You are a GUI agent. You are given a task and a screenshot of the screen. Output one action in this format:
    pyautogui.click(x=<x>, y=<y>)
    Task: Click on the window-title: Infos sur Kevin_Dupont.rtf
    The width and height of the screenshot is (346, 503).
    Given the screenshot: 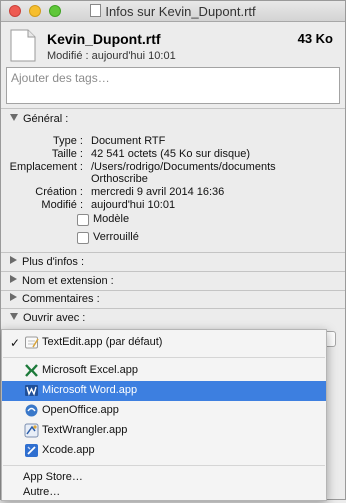 What is the action you would take?
    pyautogui.click(x=180, y=11)
    